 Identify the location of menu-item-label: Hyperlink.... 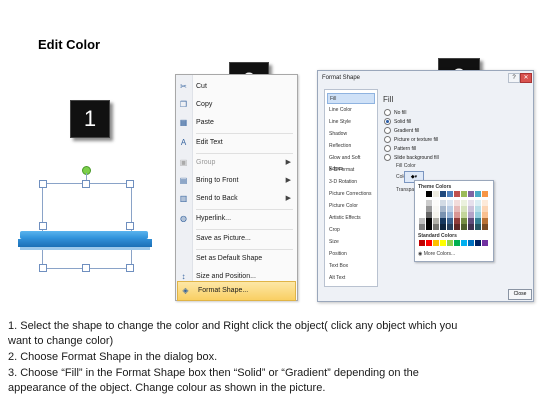
(214, 218).